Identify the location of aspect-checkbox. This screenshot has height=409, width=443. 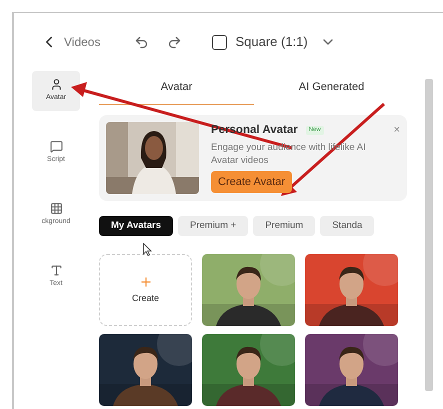
(220, 42).